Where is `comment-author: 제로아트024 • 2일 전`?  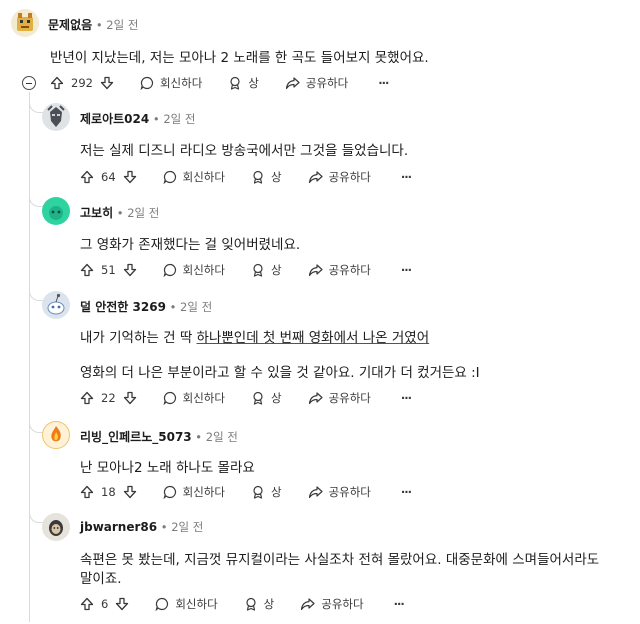
comment-author: 제로아트024 • 2일 전 is located at coordinates (137, 118).